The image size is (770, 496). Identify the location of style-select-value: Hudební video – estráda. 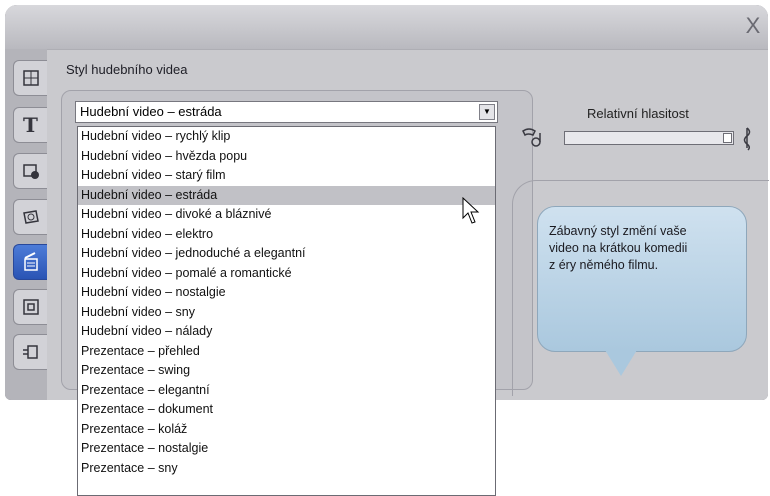
(151, 111).